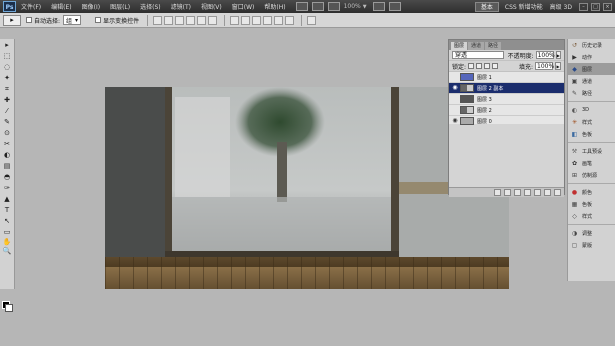 The image size is (615, 346). Describe the element at coordinates (506, 110) in the screenshot. I see `layer-row: 图层 2` at that location.